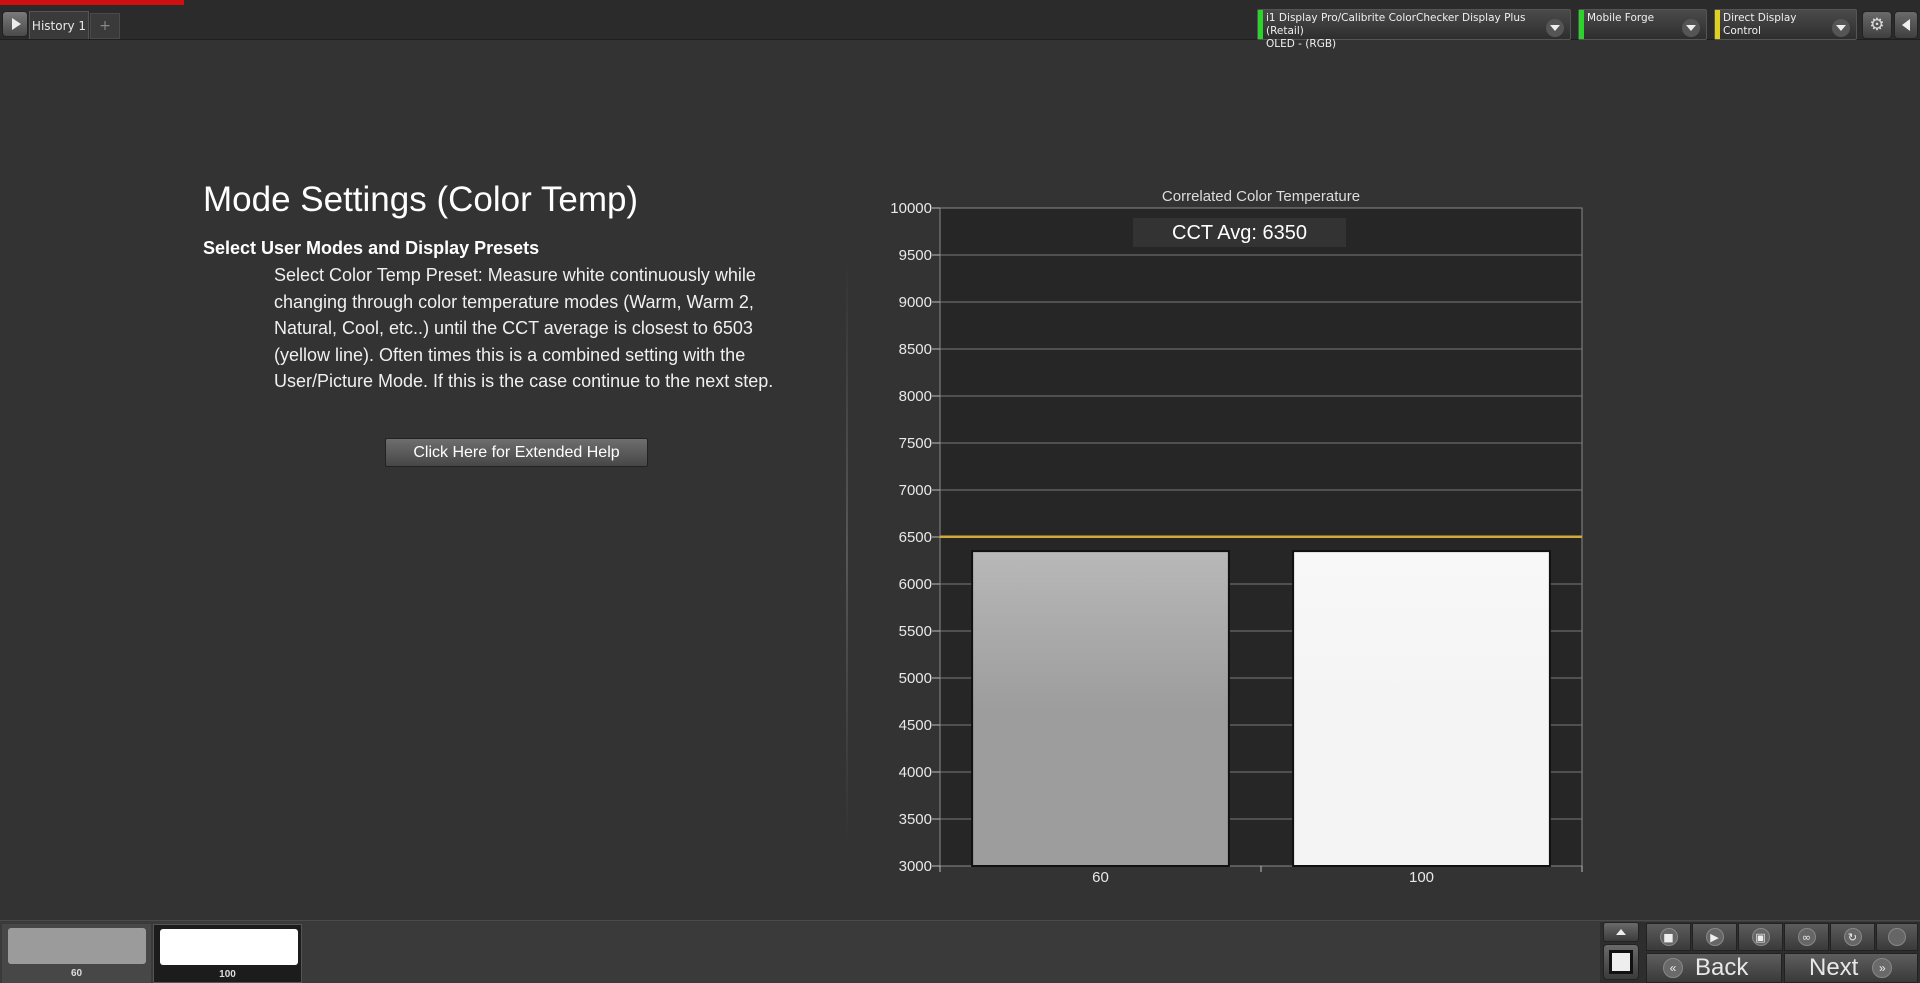  I want to click on y-tick-label: 8000, so click(915, 396).